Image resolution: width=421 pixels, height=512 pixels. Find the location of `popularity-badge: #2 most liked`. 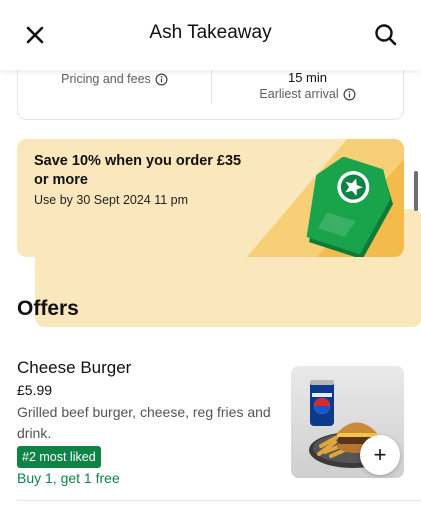

popularity-badge: #2 most liked is located at coordinates (59, 457).